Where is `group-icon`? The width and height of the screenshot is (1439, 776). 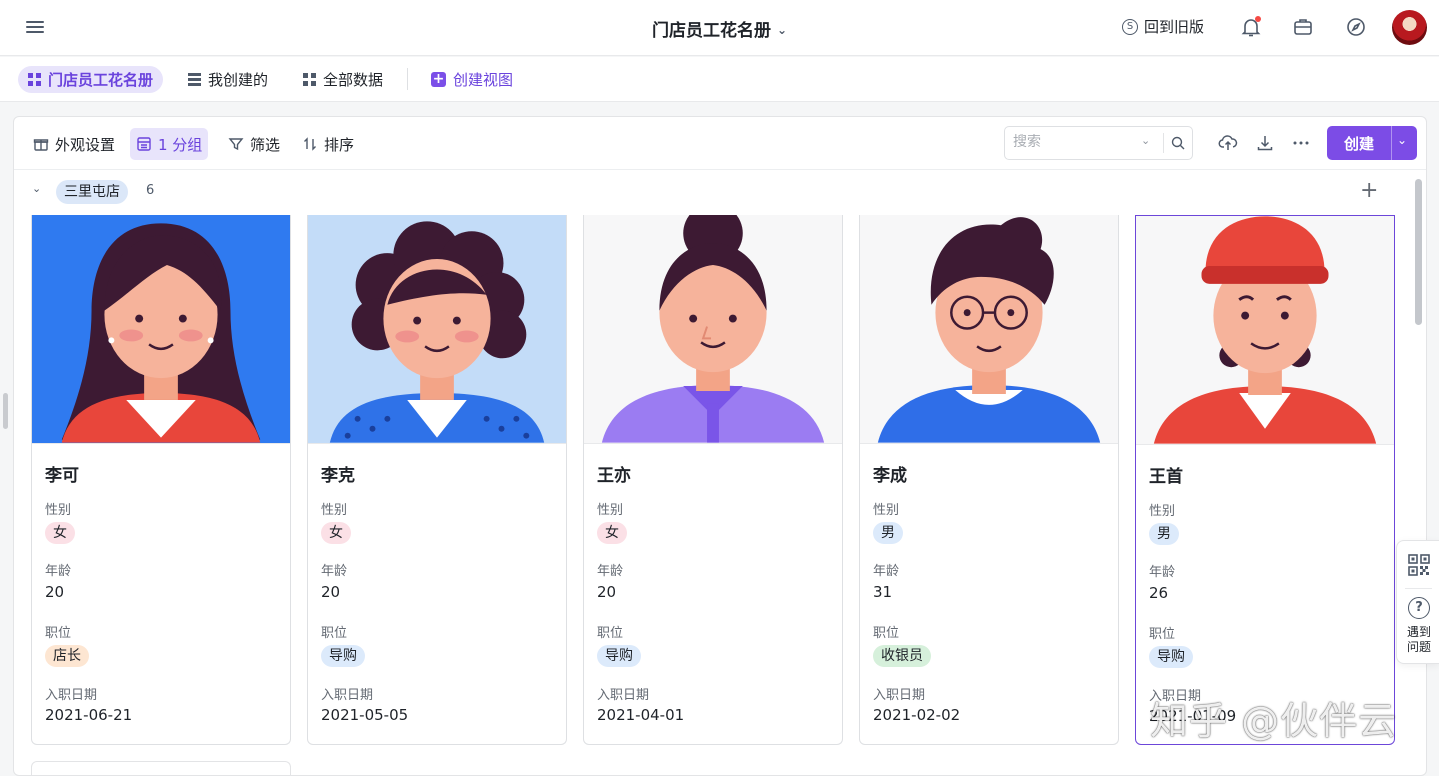
group-icon is located at coordinates (144, 144).